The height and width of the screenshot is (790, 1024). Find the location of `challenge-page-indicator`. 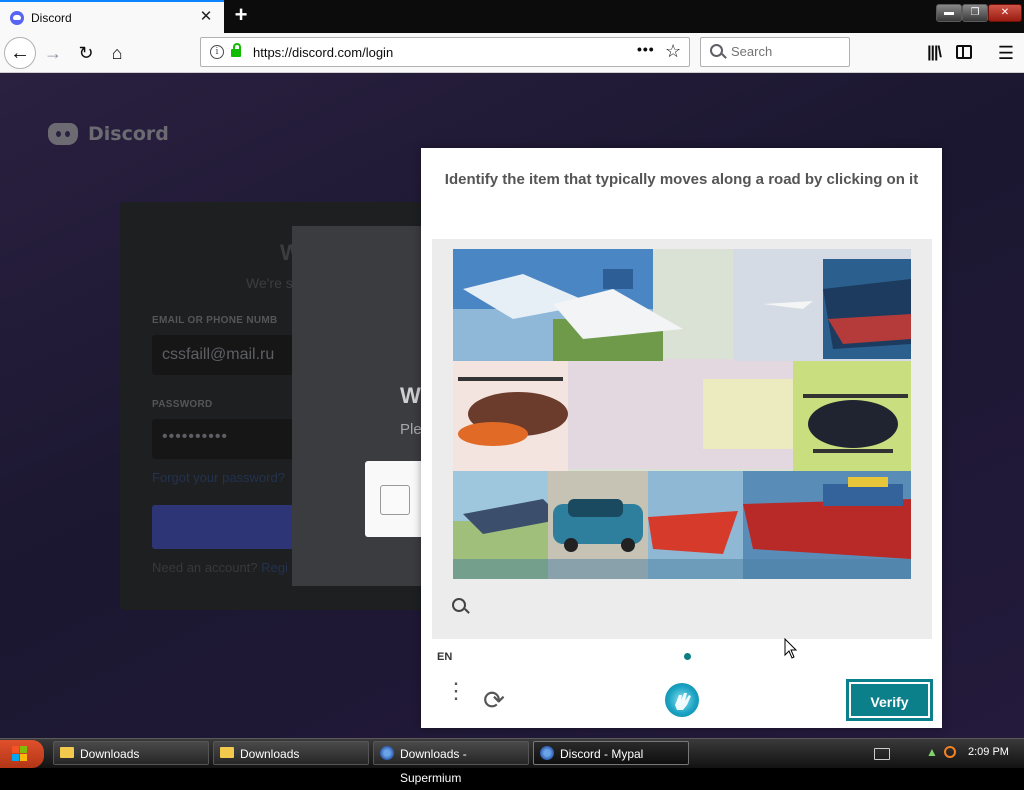

challenge-page-indicator is located at coordinates (687, 656).